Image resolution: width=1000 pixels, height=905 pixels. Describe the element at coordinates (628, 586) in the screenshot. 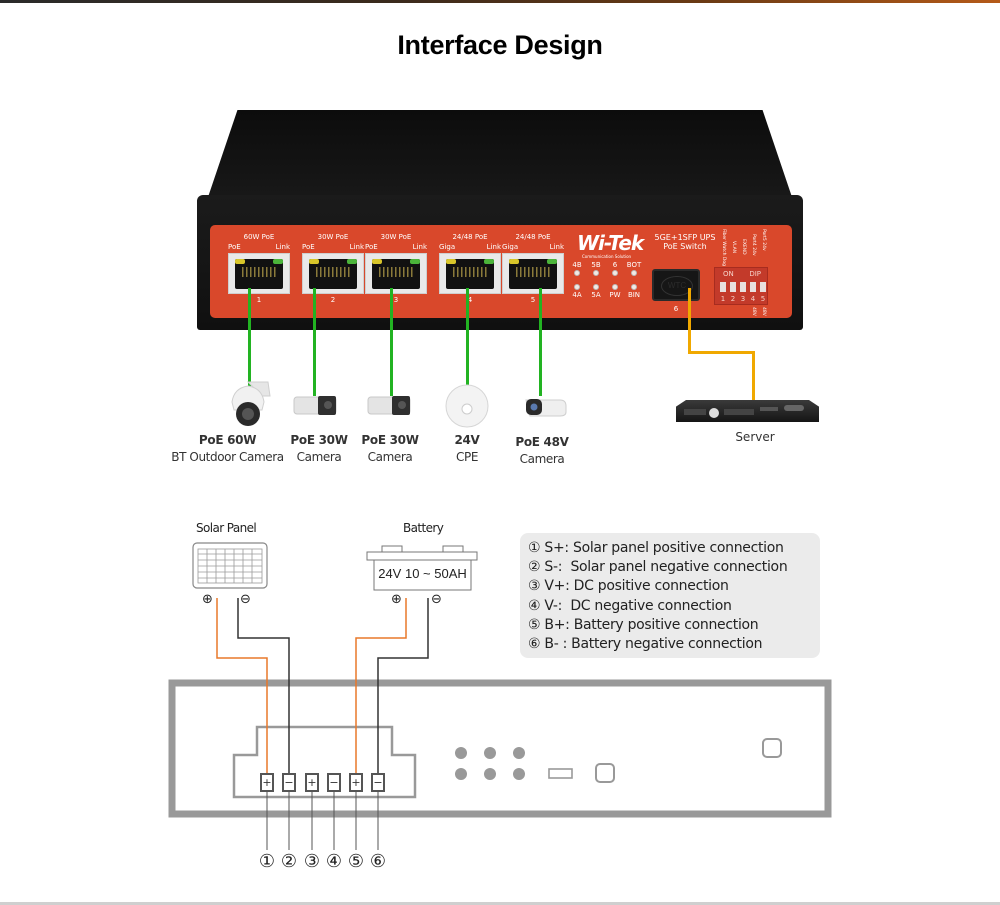

I see `legend-item: ③ V+: DC positive connection` at that location.